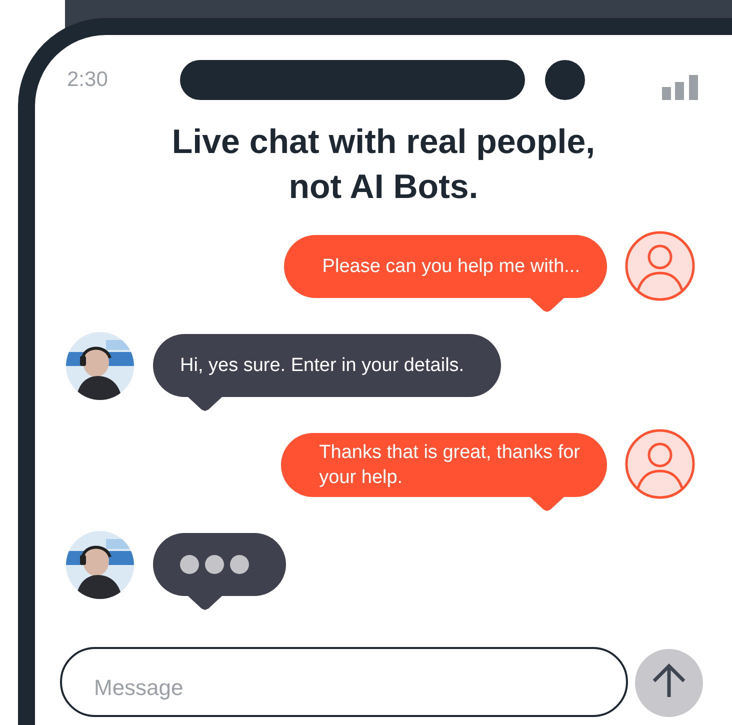 This screenshot has height=725, width=732. Describe the element at coordinates (344, 682) in the screenshot. I see `message-field: Message` at that location.